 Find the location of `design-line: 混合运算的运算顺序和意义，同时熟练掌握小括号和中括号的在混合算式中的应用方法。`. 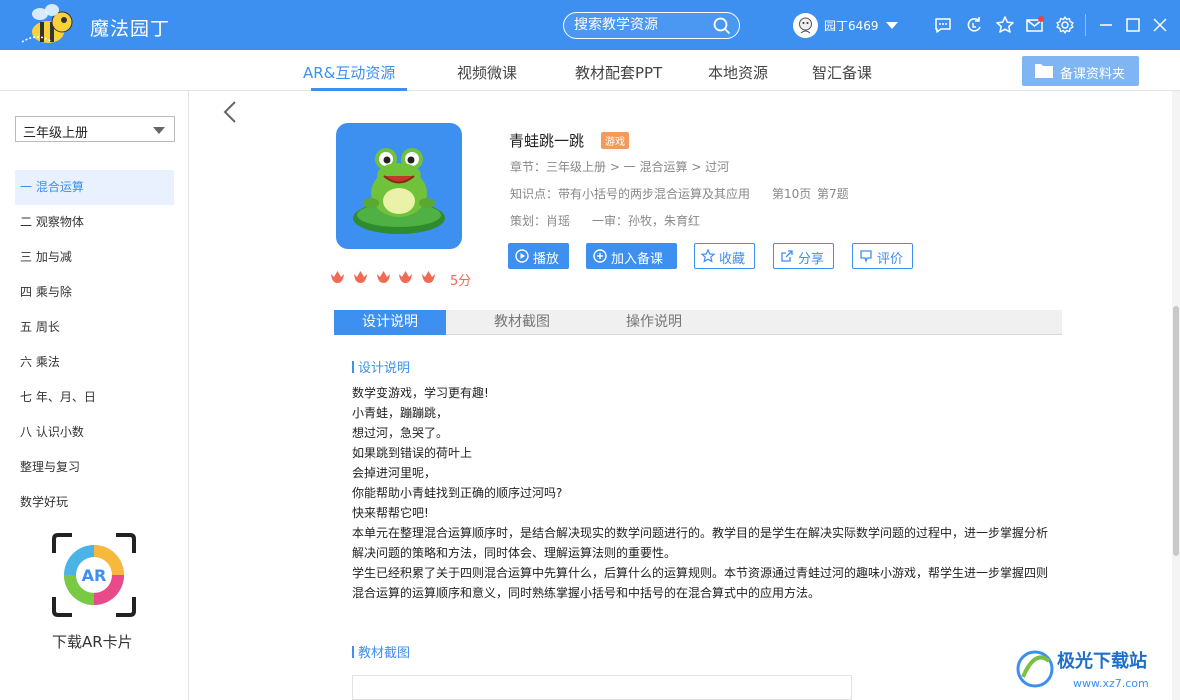

design-line: 混合运算的运算顺序和意义，同时熟练掌握小括号和中括号的在混合算式中的应用方法。 is located at coordinates (586, 593).